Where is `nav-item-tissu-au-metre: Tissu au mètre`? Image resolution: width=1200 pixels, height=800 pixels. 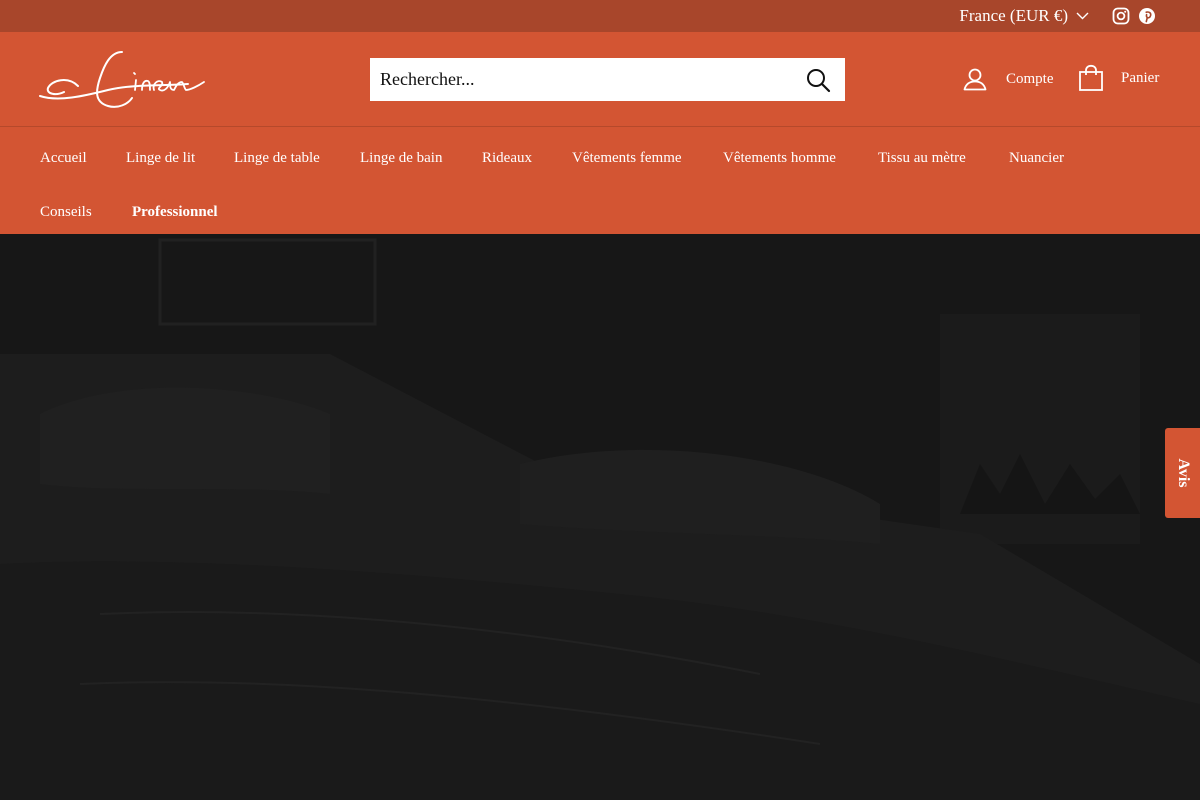
nav-item-tissu-au-metre: Tissu au mètre is located at coordinates (922, 158).